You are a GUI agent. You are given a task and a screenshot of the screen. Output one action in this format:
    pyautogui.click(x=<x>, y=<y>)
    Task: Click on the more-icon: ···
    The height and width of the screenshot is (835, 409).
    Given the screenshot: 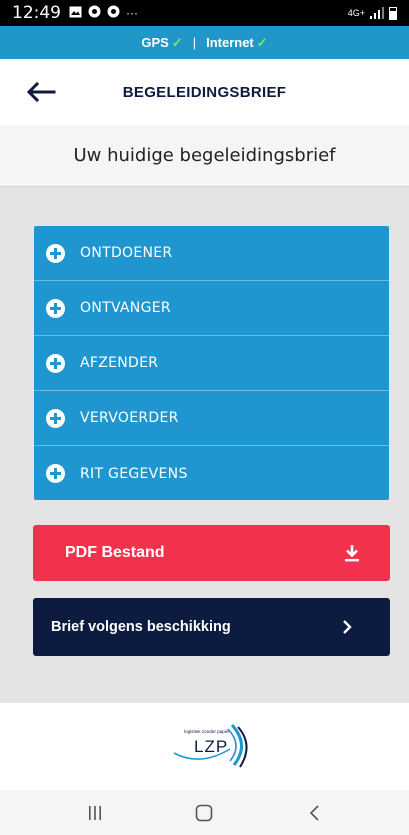 What is the action you would take?
    pyautogui.click(x=132, y=13)
    